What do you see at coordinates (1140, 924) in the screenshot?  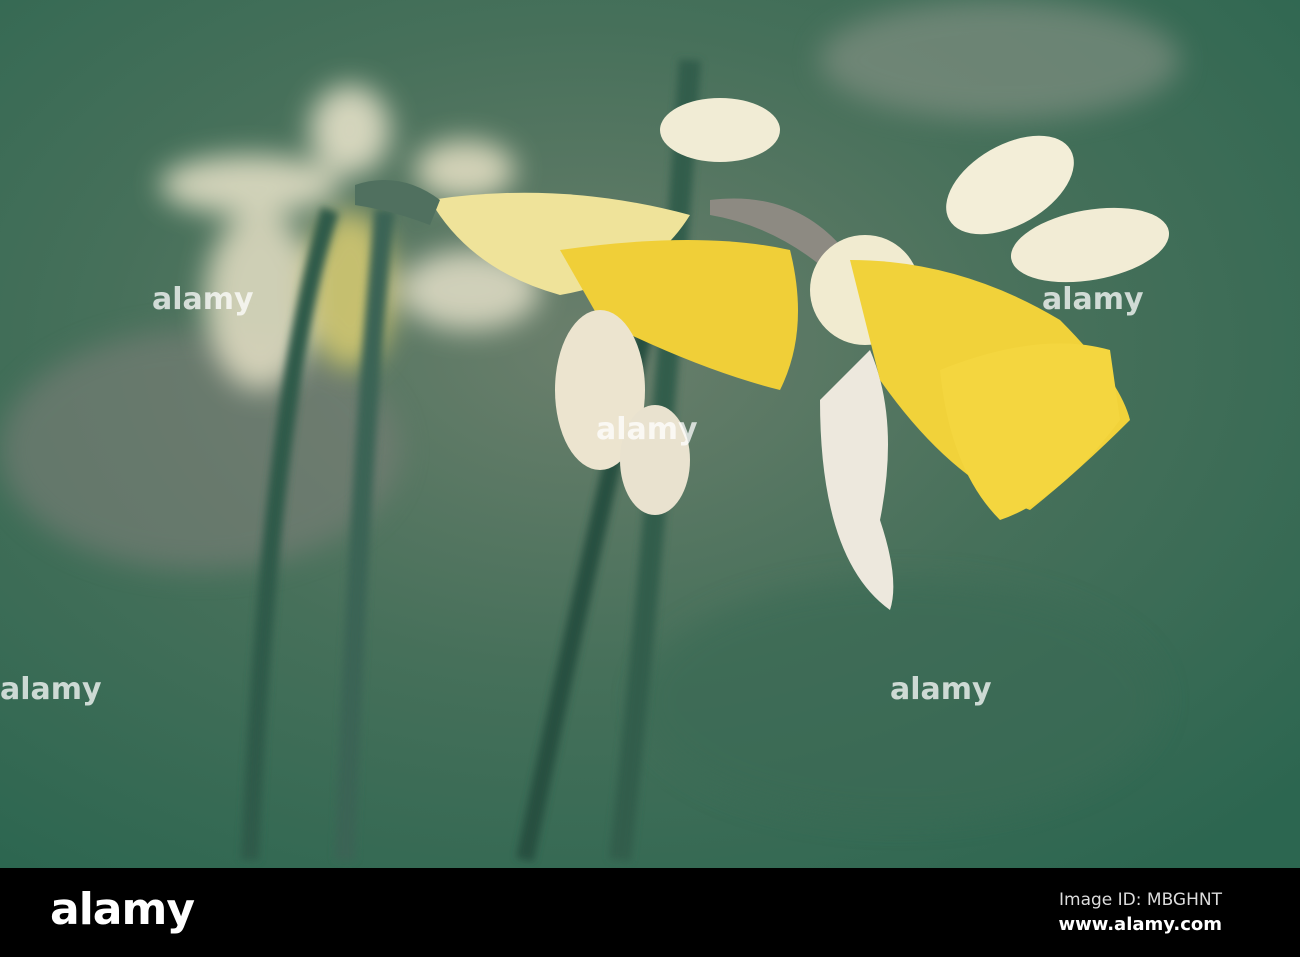 I see `site-url: www.alamy.com` at bounding box center [1140, 924].